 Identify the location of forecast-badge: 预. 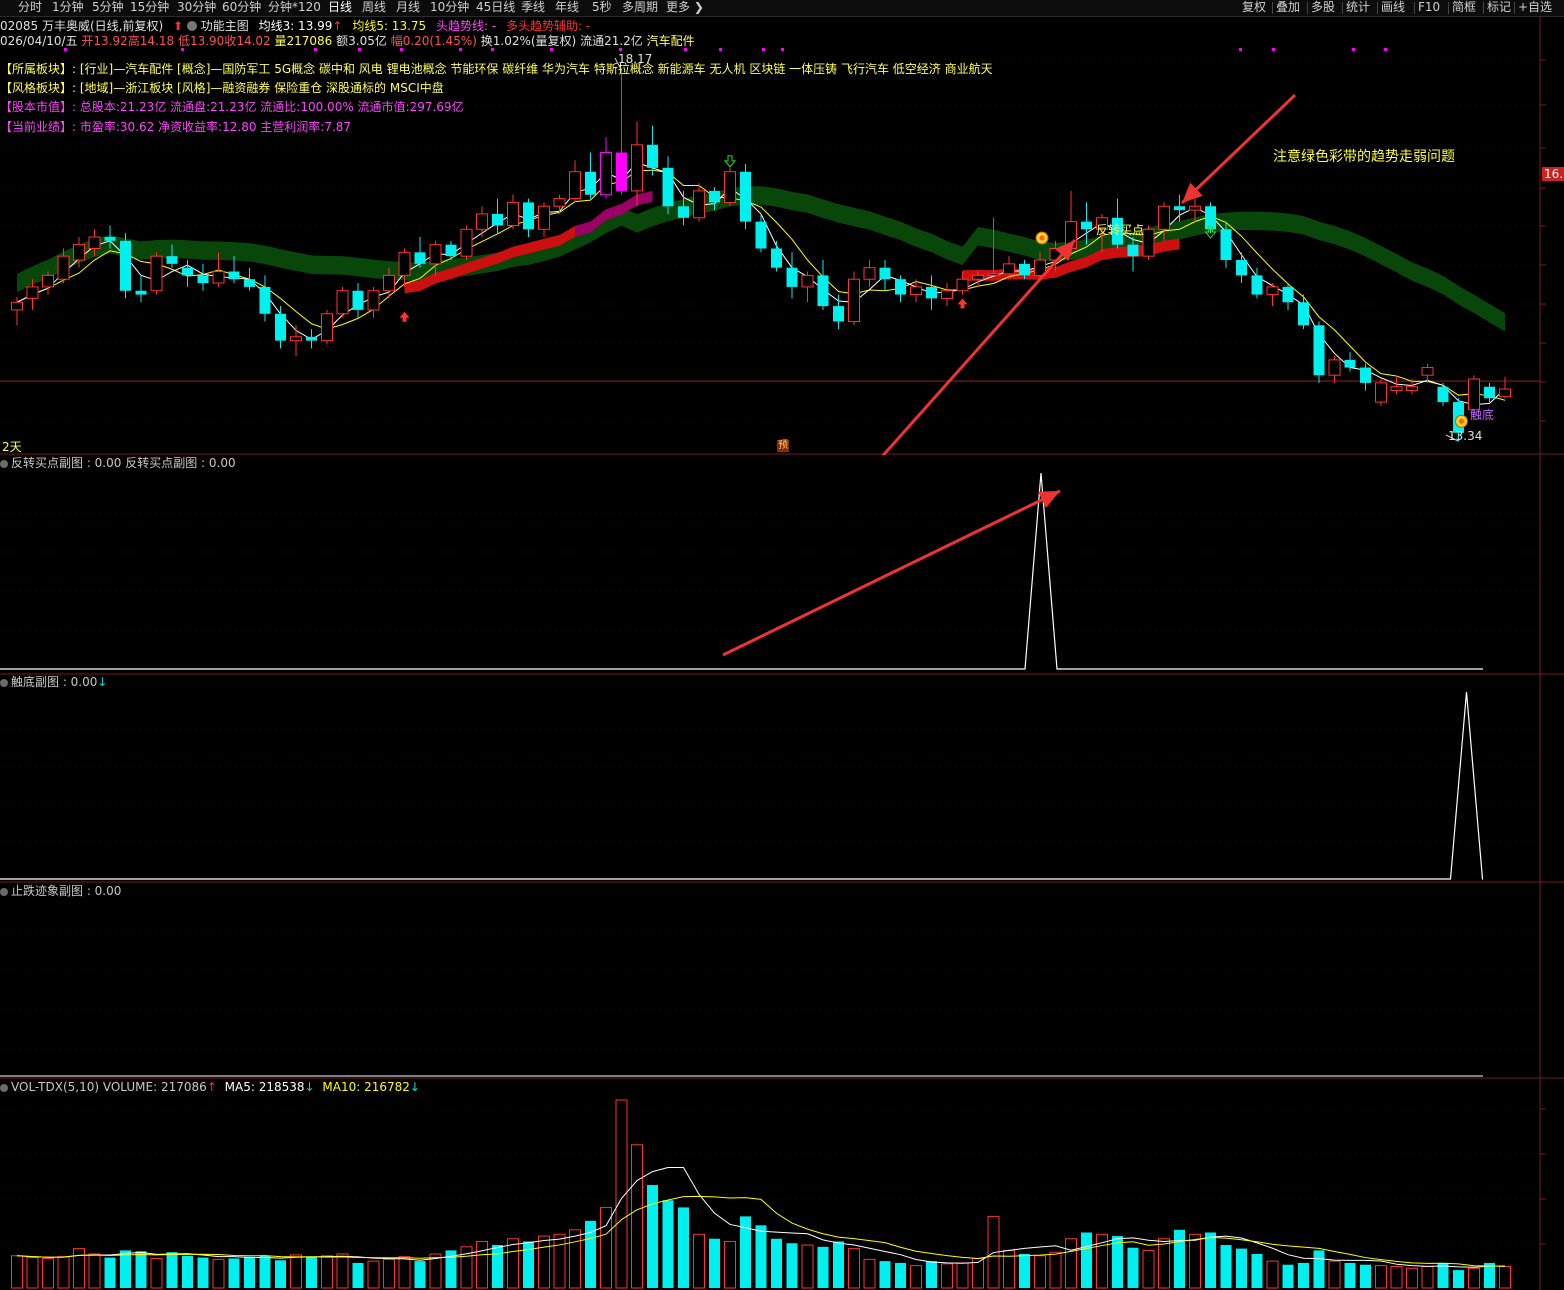
(783, 446).